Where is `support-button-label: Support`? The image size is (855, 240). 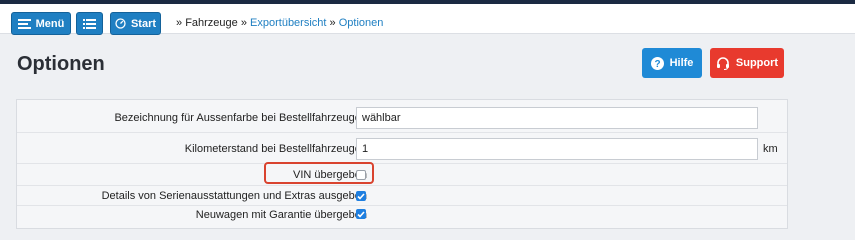
support-button-label: Support is located at coordinates (757, 63).